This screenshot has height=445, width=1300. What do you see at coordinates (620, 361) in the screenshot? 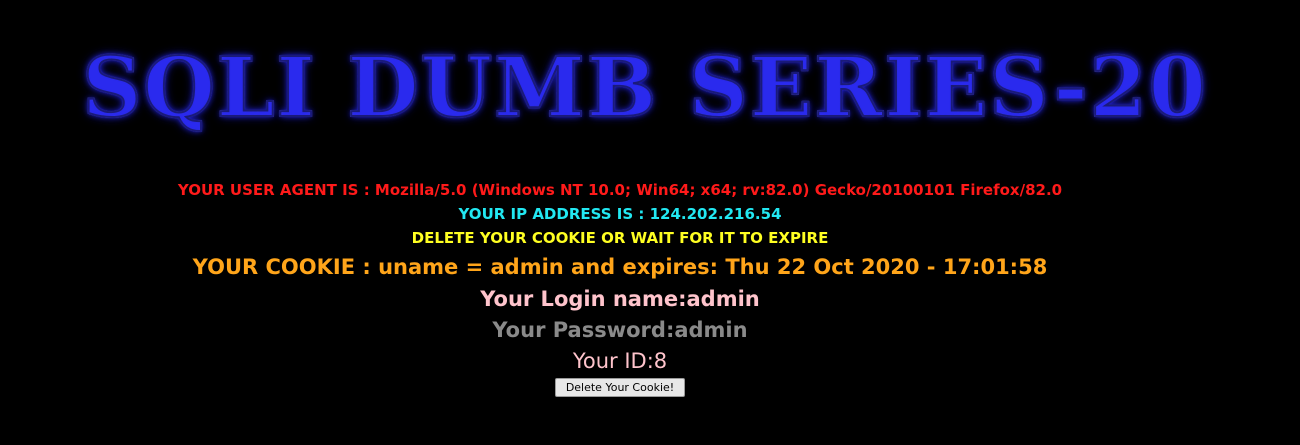
I see `user-id-text: Your ID:8` at bounding box center [620, 361].